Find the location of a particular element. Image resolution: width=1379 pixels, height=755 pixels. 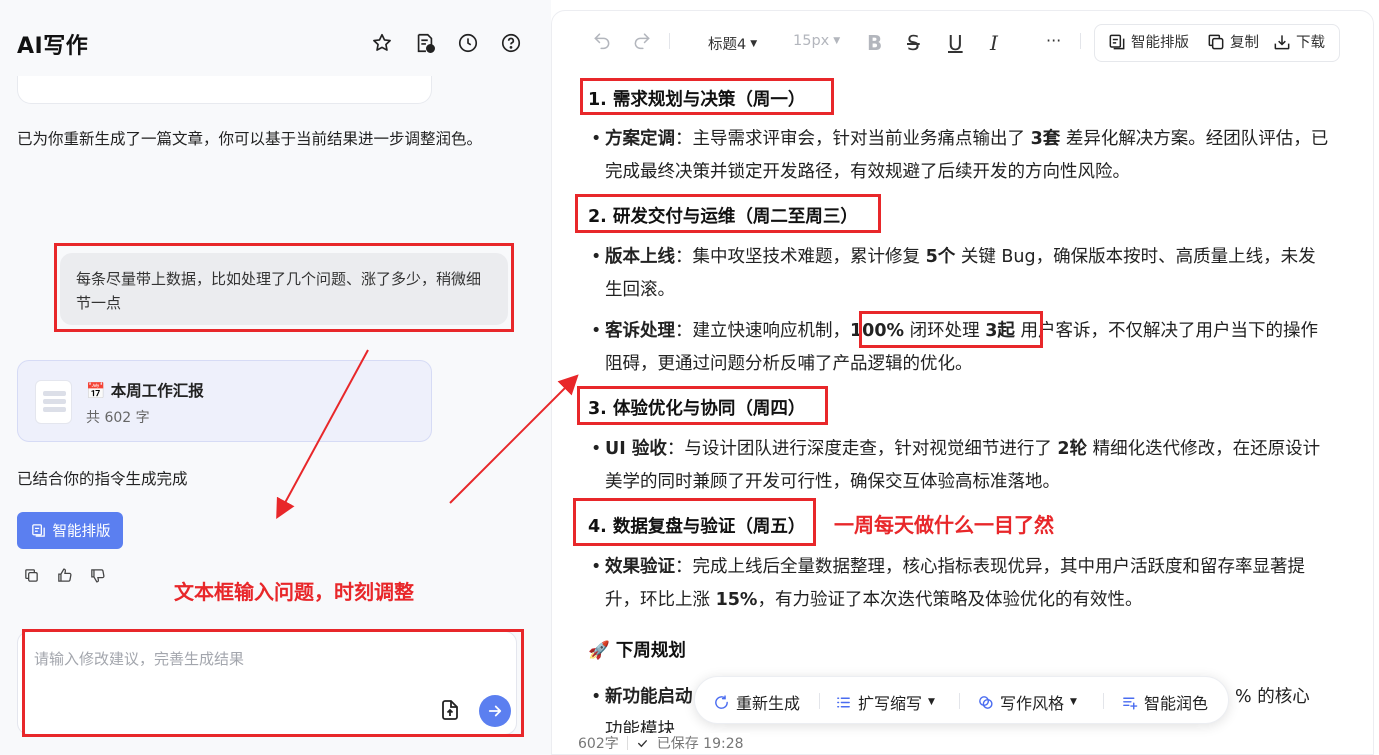

item-text: ：与设计团队进行深度走查，针对视觉细节进行了 is located at coordinates (862, 449).